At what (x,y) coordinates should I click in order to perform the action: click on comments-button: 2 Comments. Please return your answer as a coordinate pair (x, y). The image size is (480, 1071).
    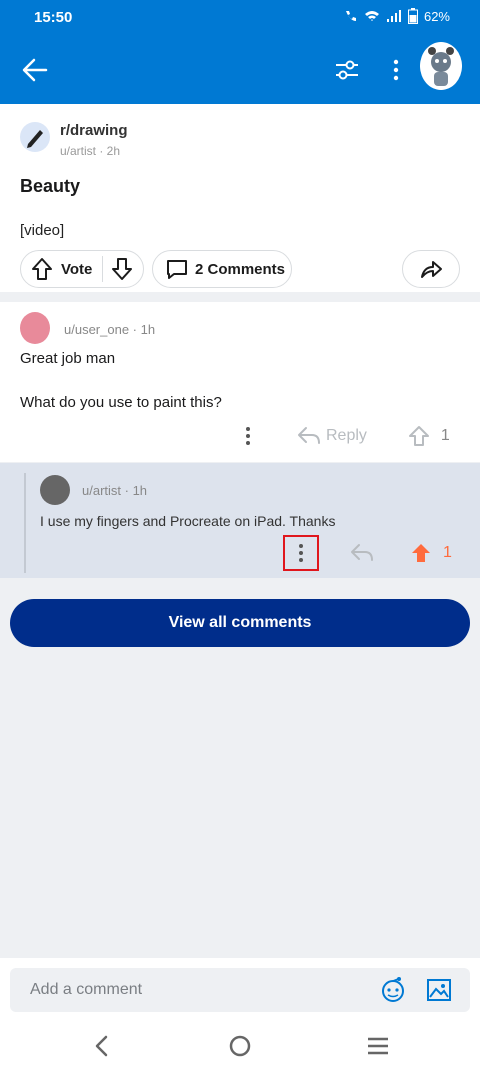
    Looking at the image, I should click on (222, 269).